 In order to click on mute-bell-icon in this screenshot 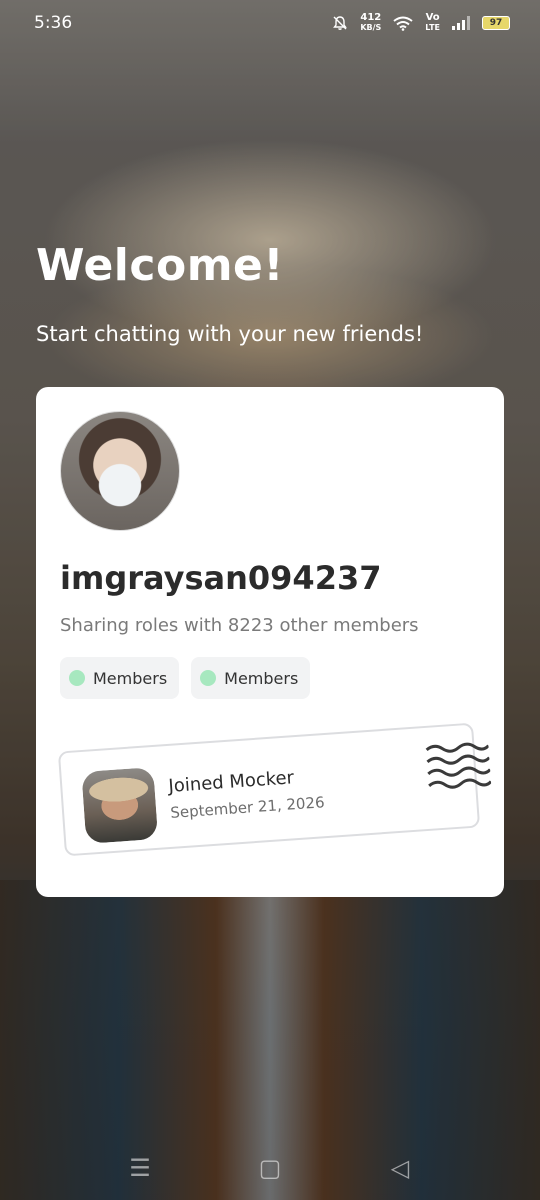, I will do `click(340, 23)`.